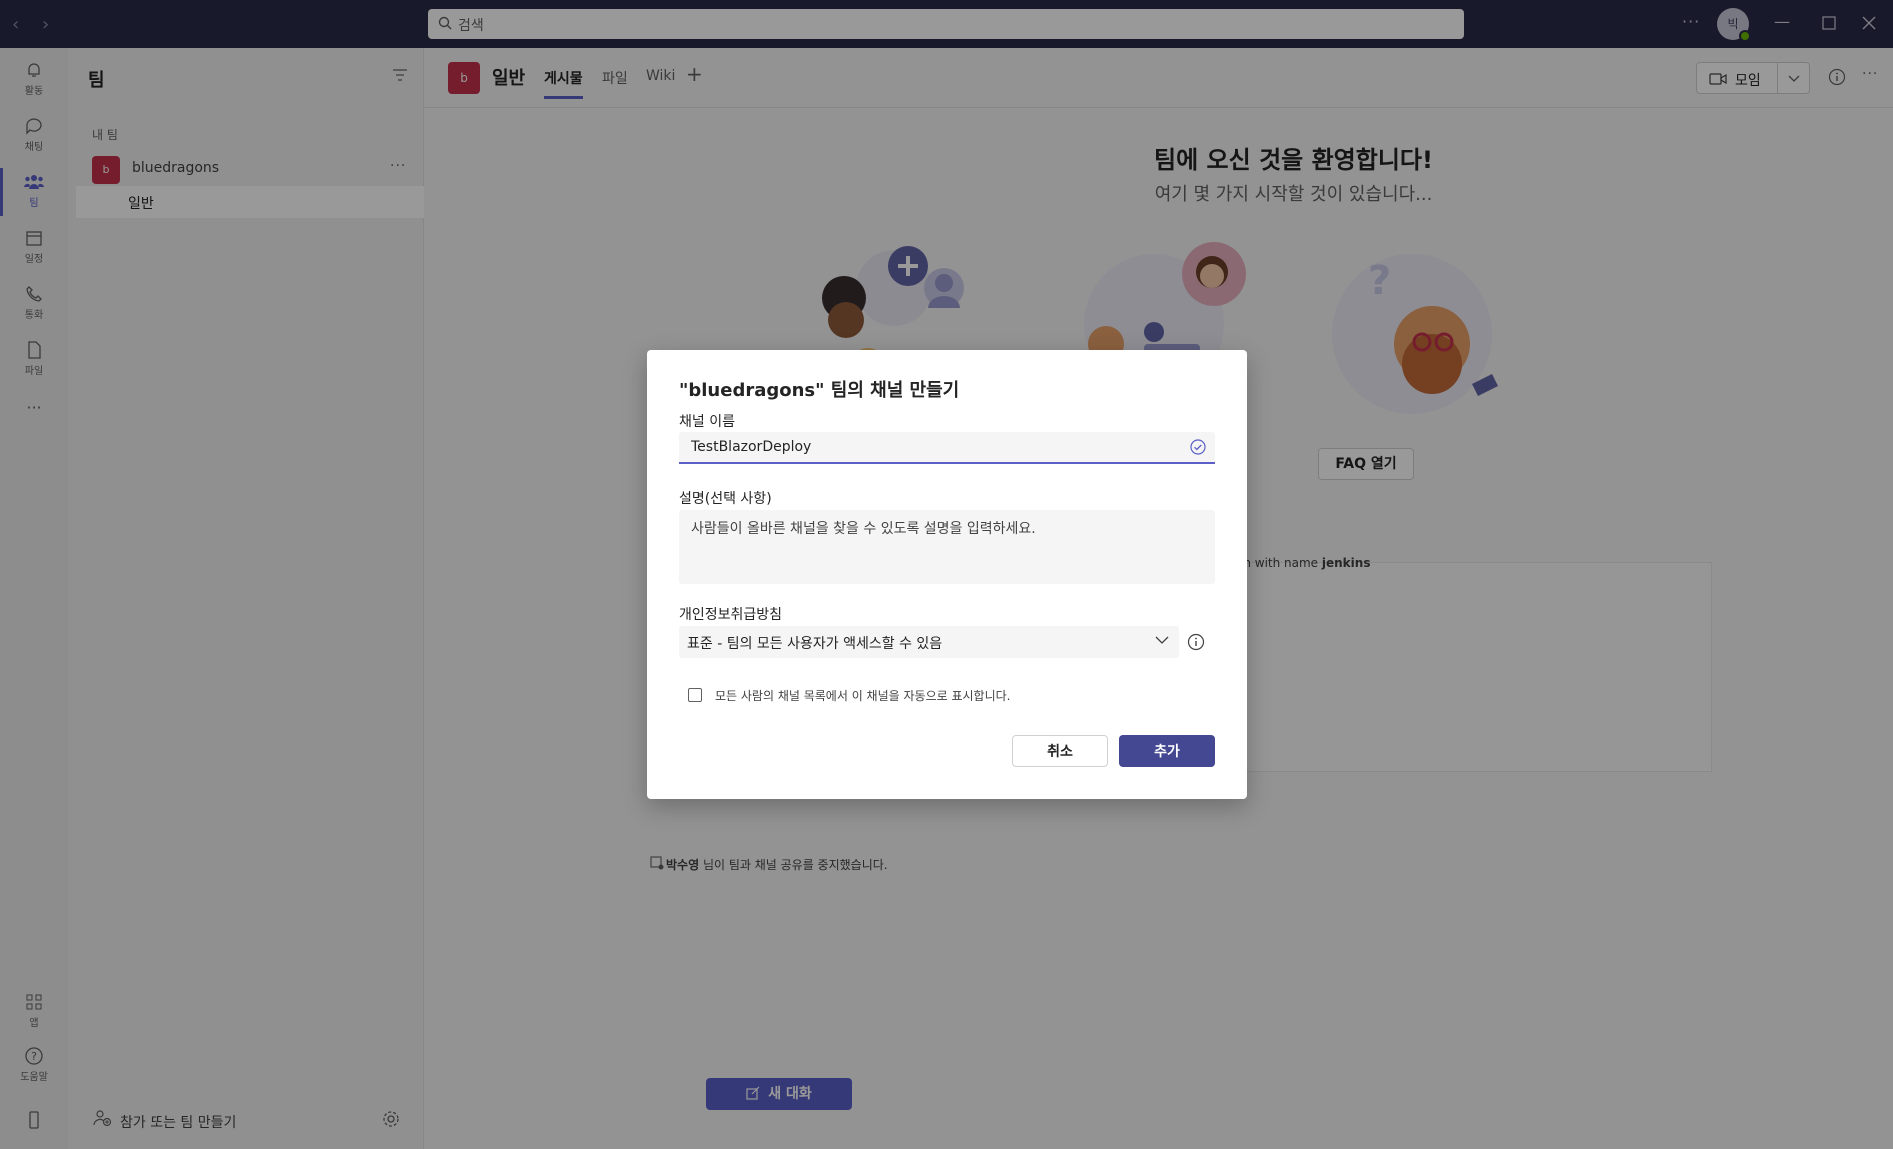 This screenshot has height=1149, width=1893. What do you see at coordinates (725, 499) in the screenshot?
I see `description-label: 설명(선택 사항)` at bounding box center [725, 499].